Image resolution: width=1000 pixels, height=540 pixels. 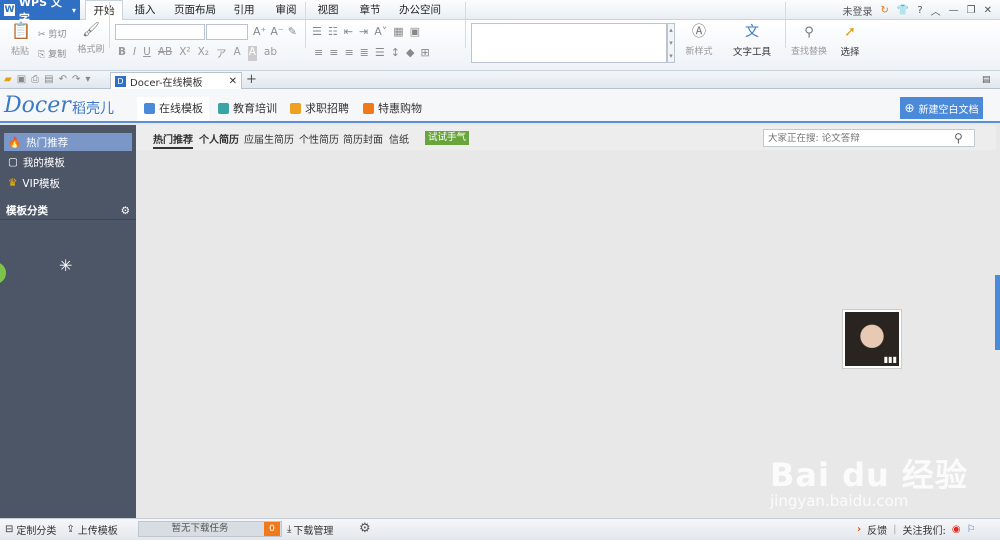 What do you see at coordinates (861, 138) in the screenshot?
I see `search-input` at bounding box center [861, 138].